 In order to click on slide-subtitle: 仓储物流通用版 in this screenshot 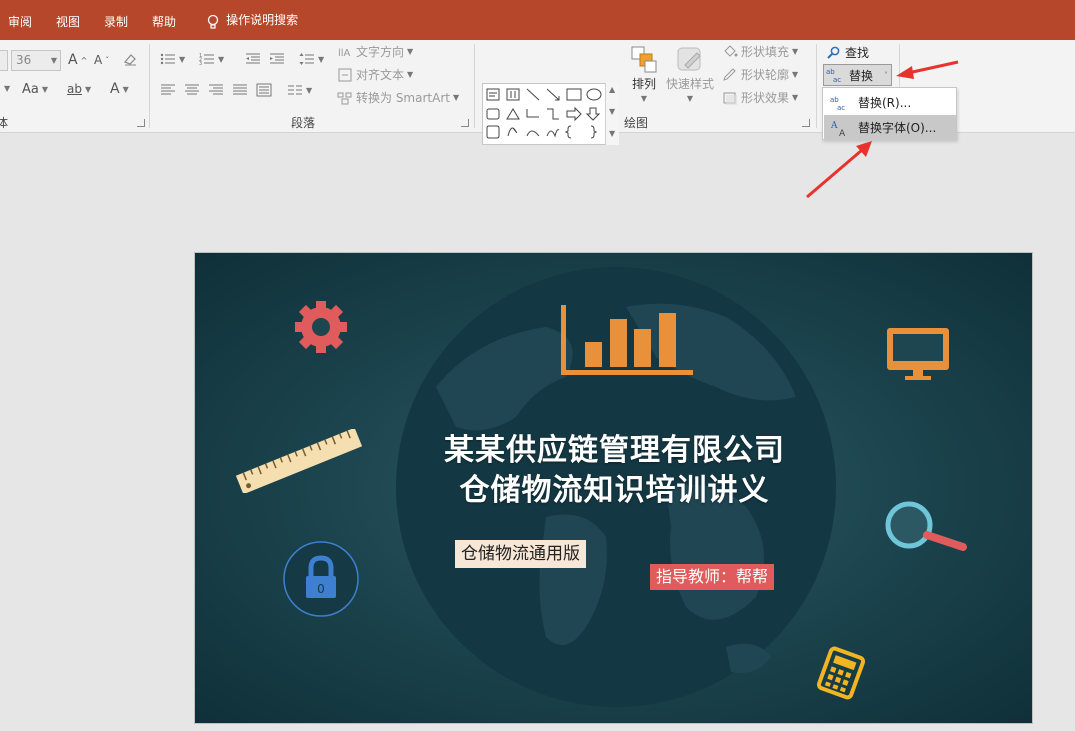, I will do `click(520, 554)`.